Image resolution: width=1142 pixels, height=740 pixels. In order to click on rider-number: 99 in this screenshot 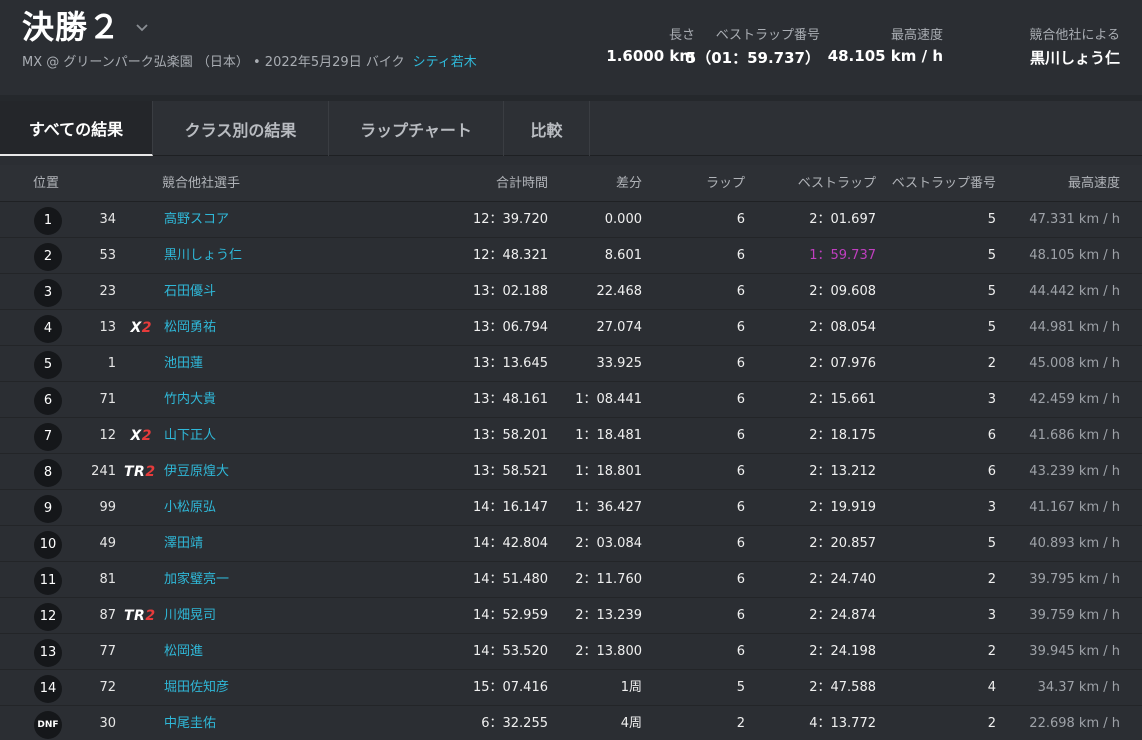, I will do `click(107, 507)`.